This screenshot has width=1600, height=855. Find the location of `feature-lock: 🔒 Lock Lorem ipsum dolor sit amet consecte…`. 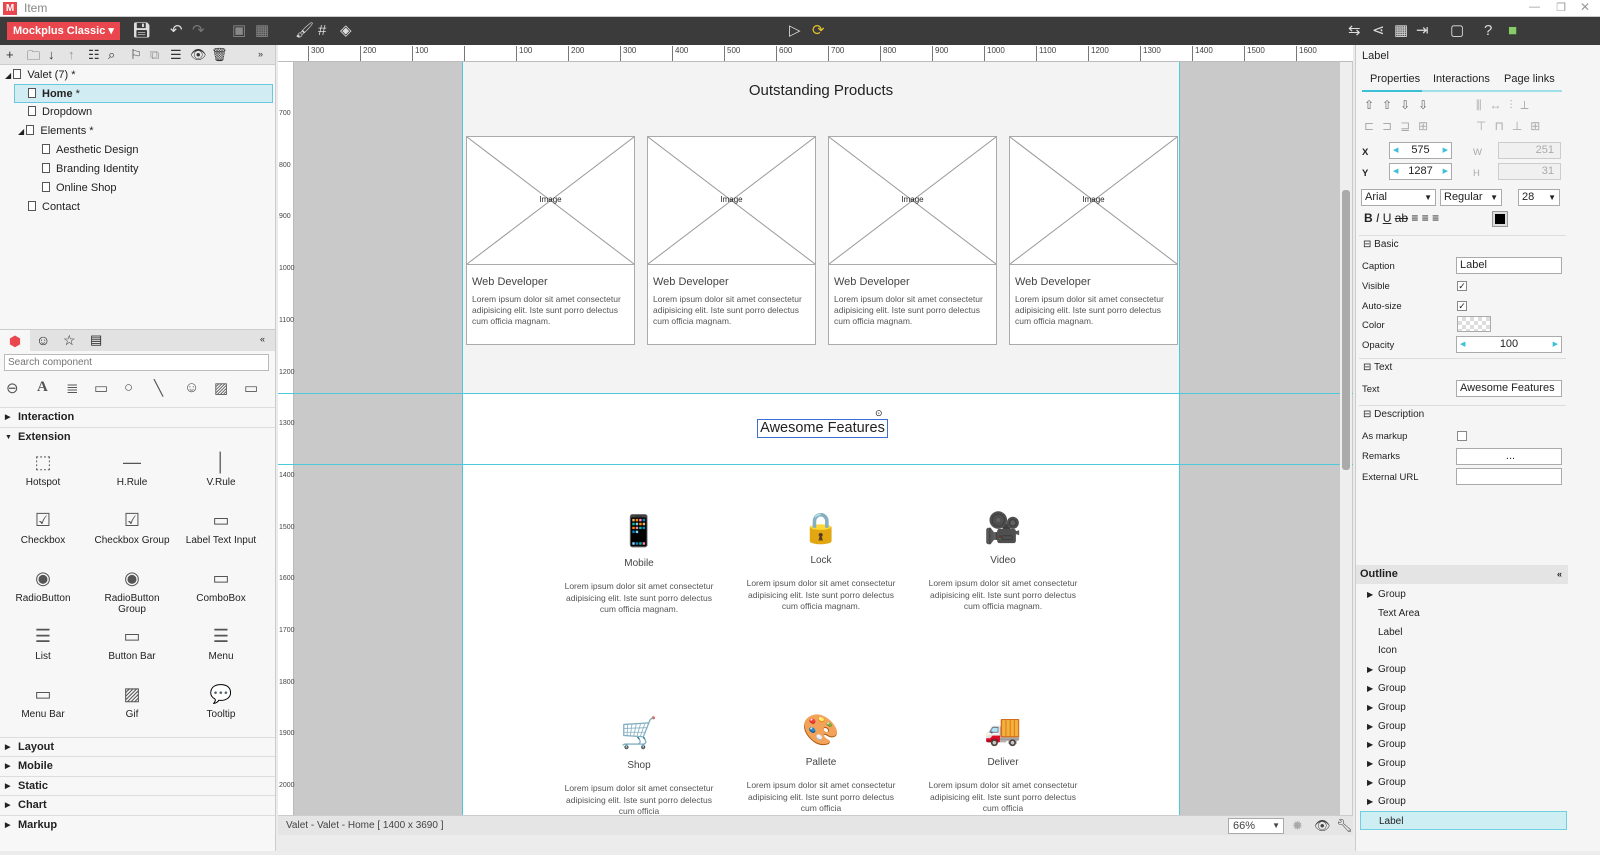

feature-lock: 🔒 Lock Lorem ipsum dolor sit amet consecte… is located at coordinates (821, 561).